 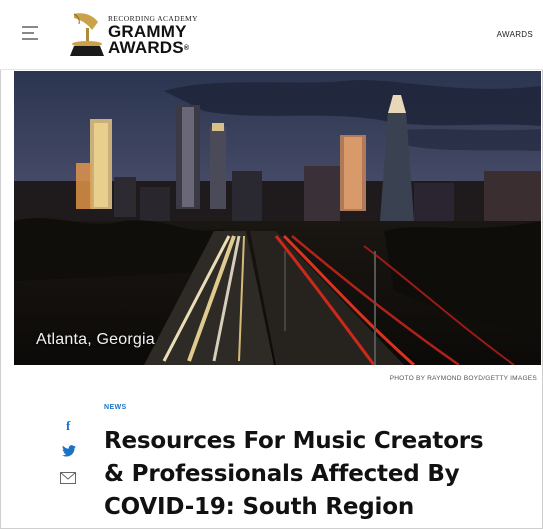 What do you see at coordinates (515, 34) in the screenshot?
I see `nav-link-awards: AWARDS` at bounding box center [515, 34].